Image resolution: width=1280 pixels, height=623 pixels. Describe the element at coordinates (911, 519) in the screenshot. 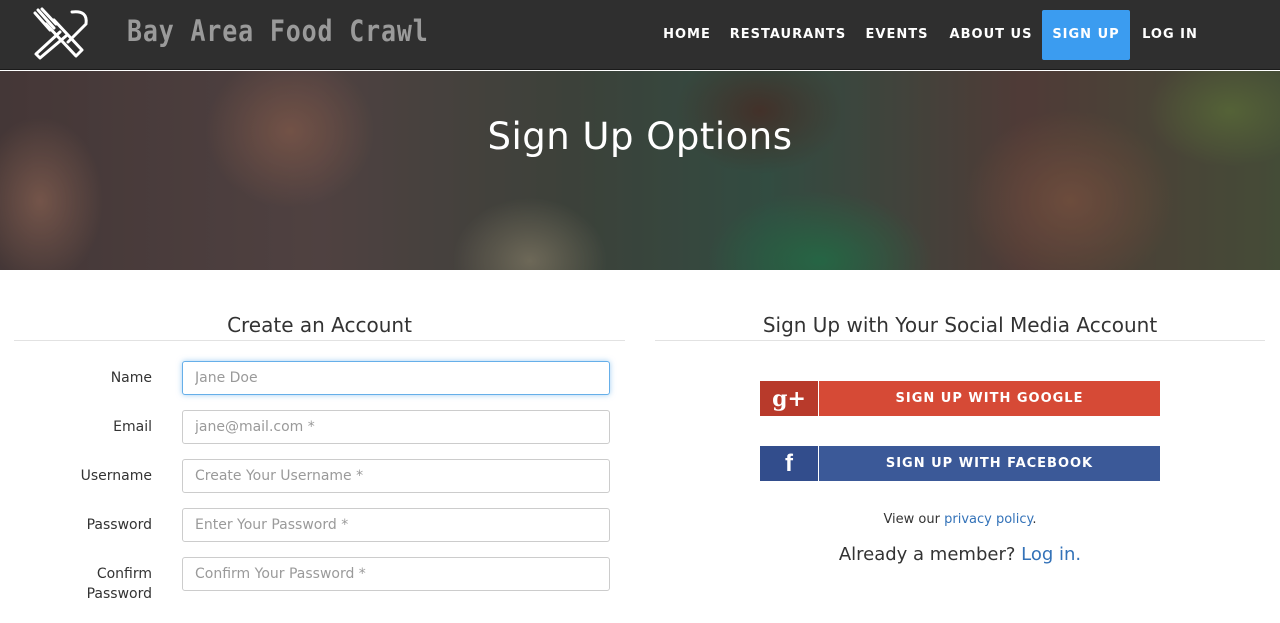

I see `privacy-prefix: View our` at that location.